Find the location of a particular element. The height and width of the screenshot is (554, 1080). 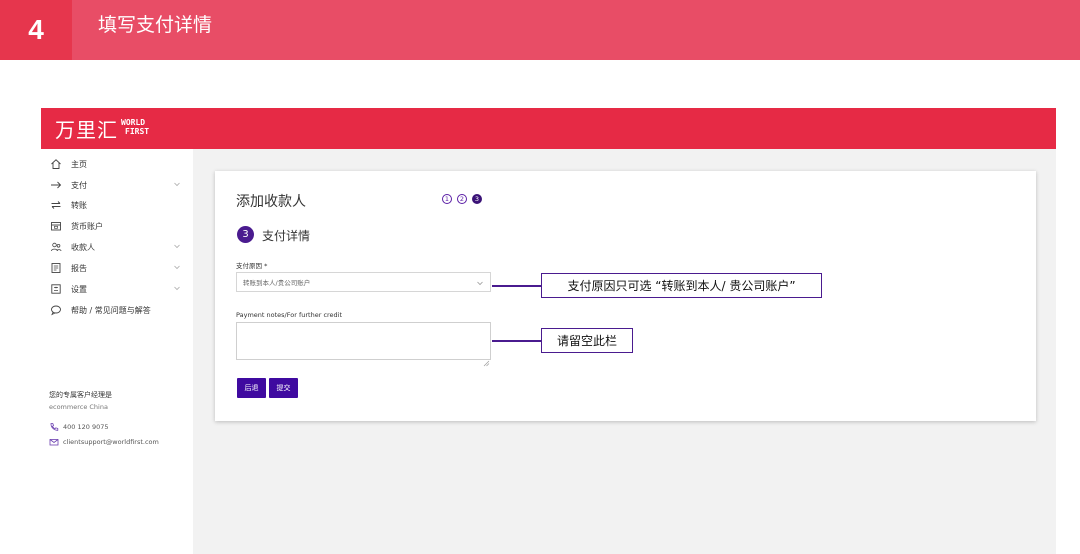

support-email: clientsupport@worldfirst.com is located at coordinates (104, 442).